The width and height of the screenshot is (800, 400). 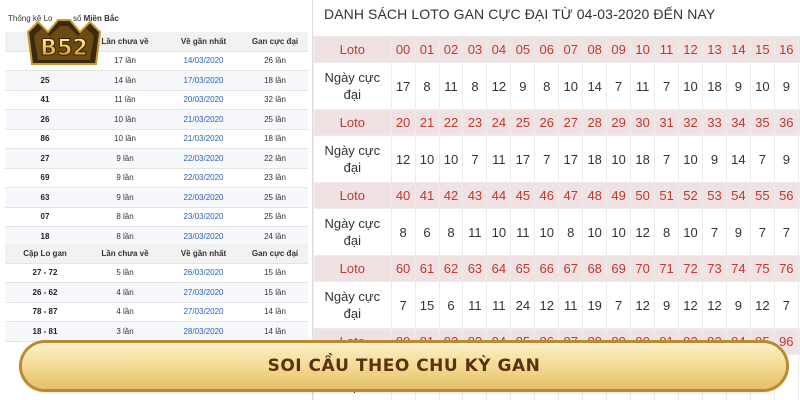 What do you see at coordinates (451, 49) in the screenshot?
I see `loto-number-cell: 02` at bounding box center [451, 49].